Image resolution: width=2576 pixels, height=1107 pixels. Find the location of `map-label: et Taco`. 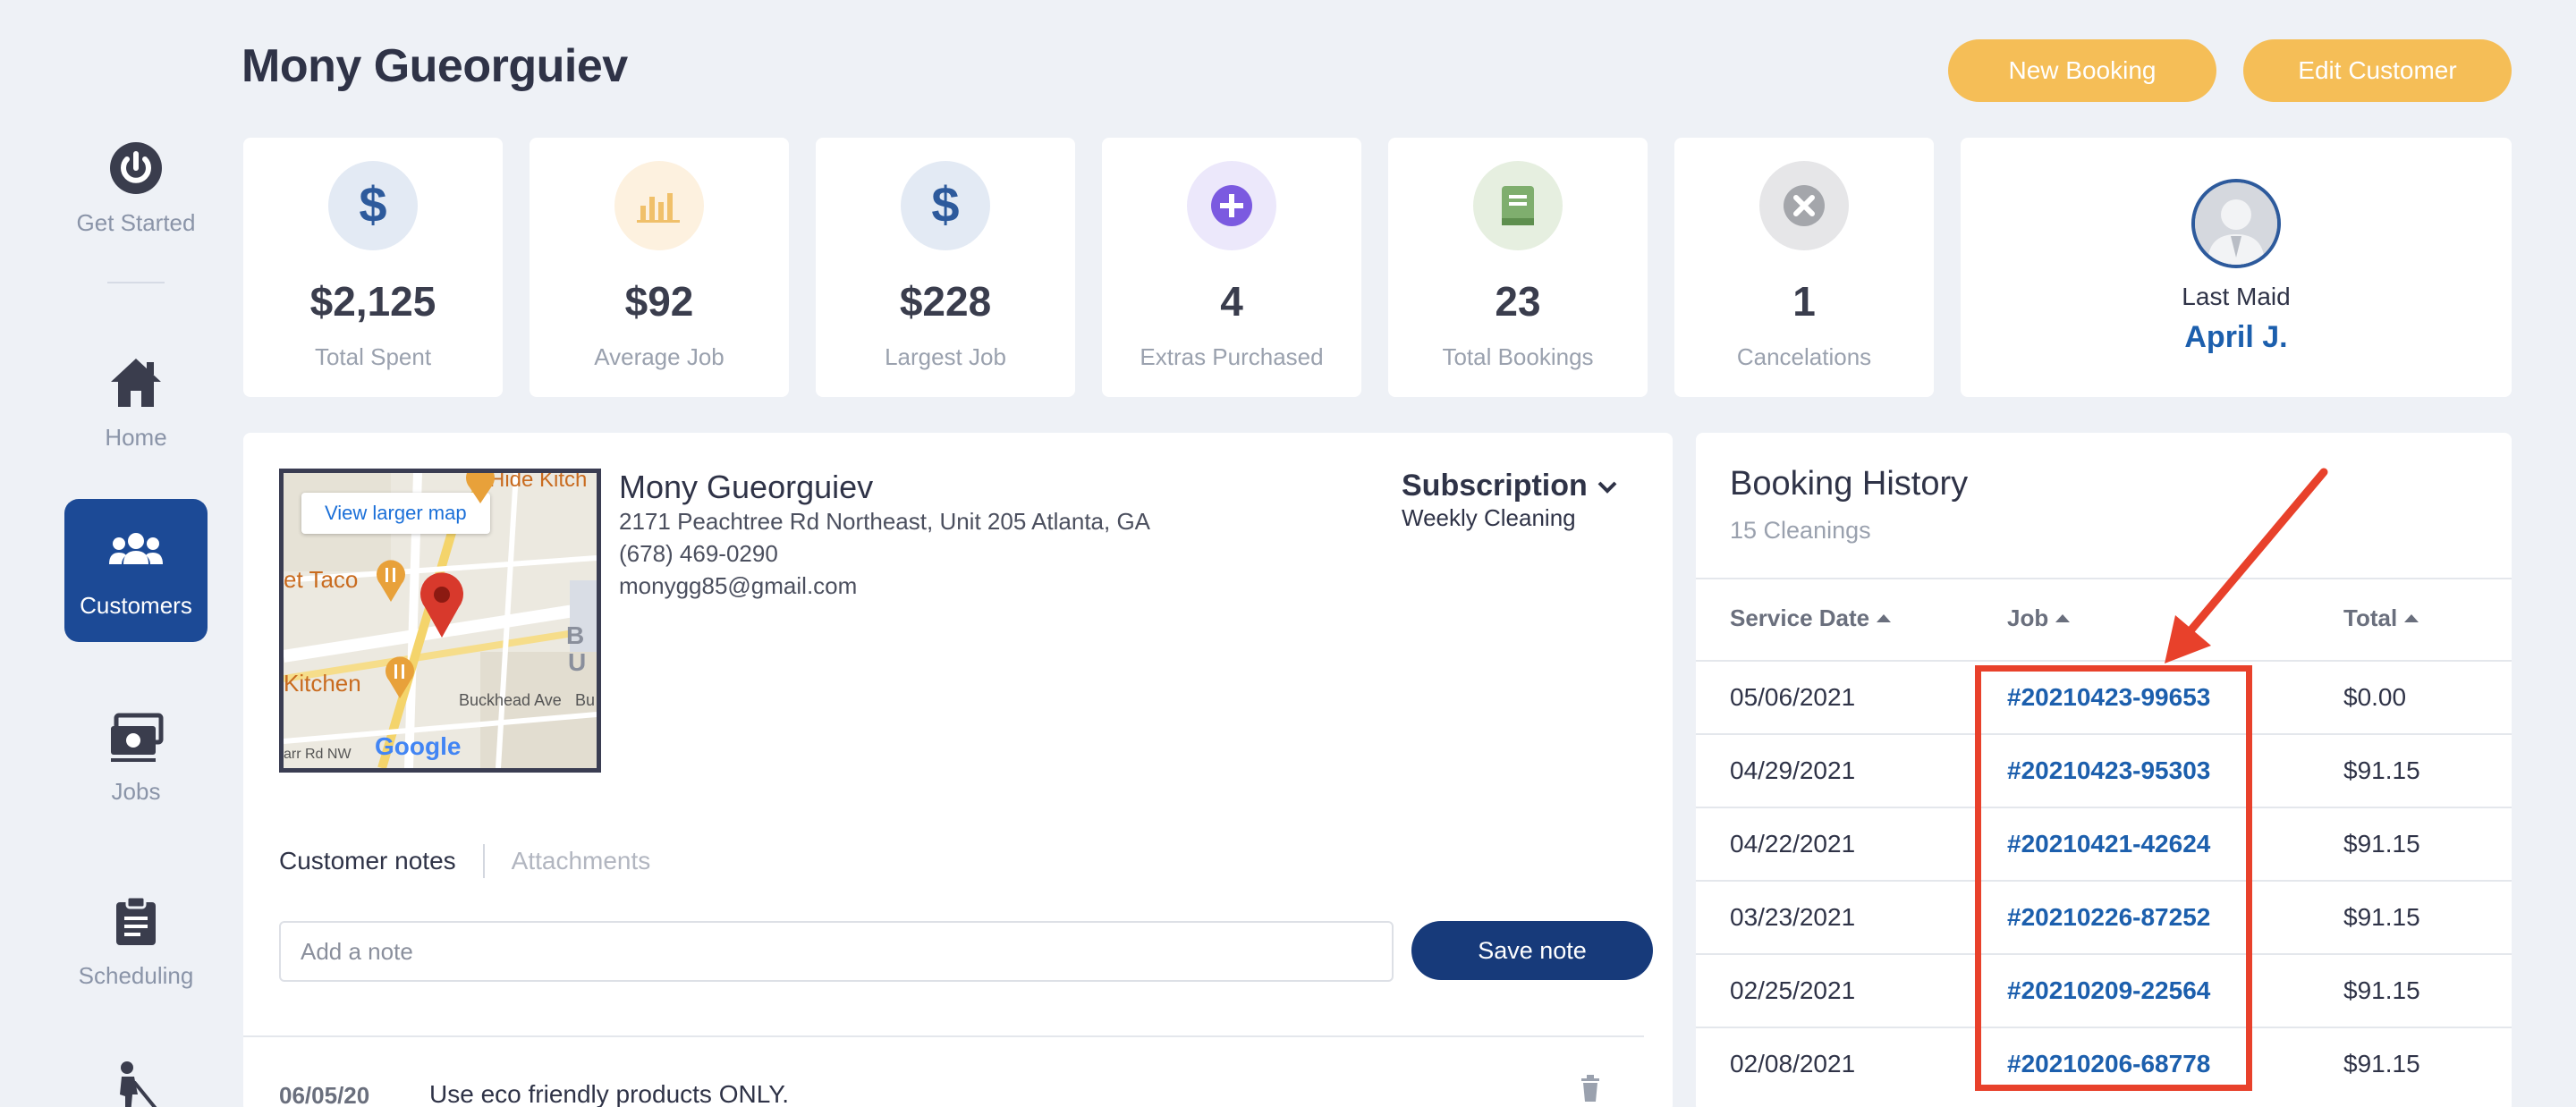

map-label: et Taco is located at coordinates (321, 579).